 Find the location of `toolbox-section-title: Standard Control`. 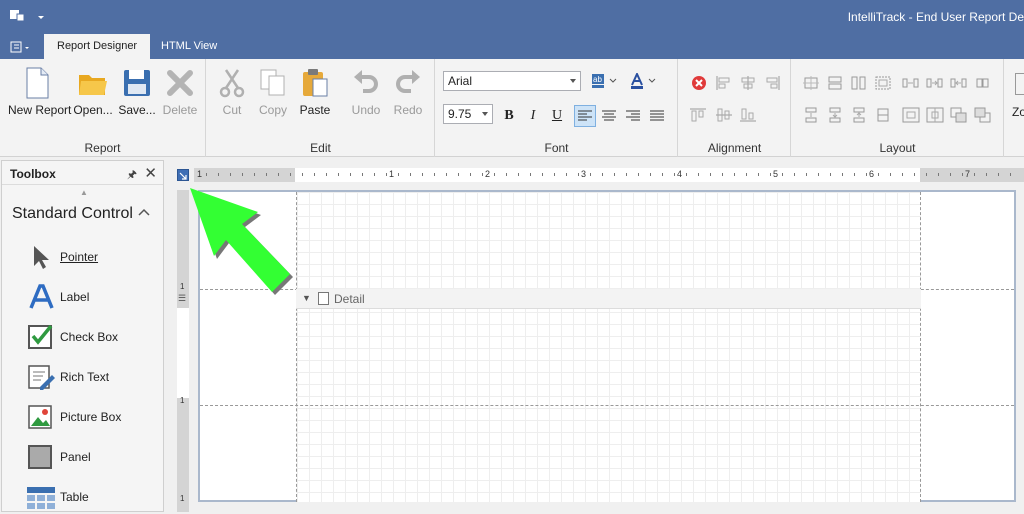

toolbox-section-title: Standard Control is located at coordinates (72, 214).